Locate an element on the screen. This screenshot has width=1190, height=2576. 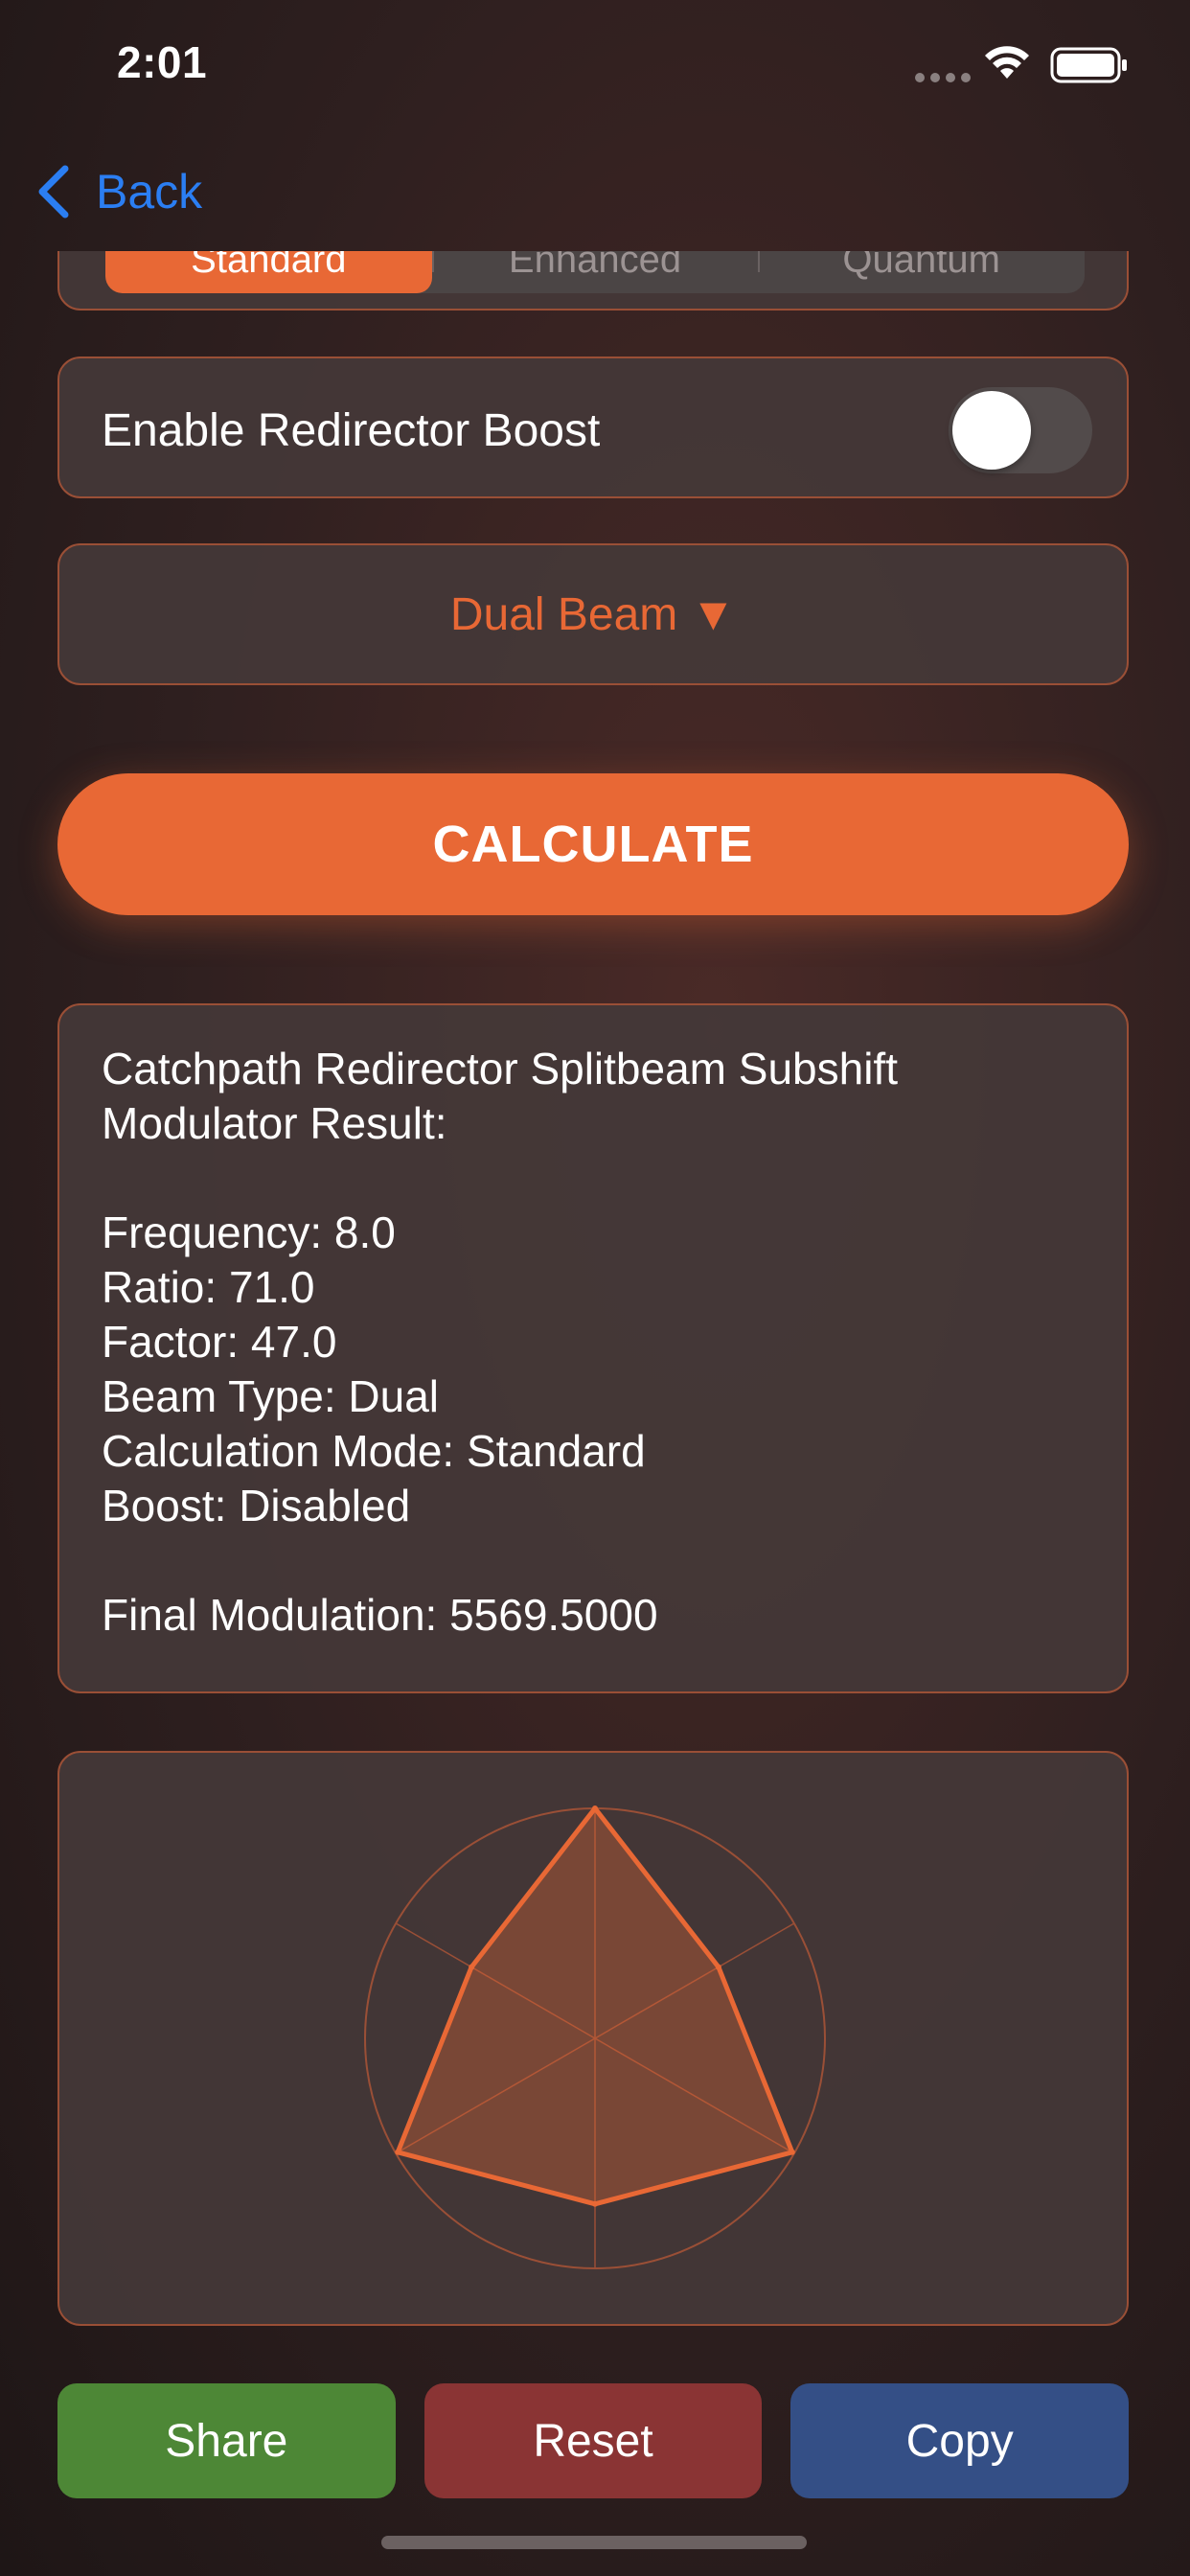
beam-type-label: Dual Beam ▼ is located at coordinates (593, 614).